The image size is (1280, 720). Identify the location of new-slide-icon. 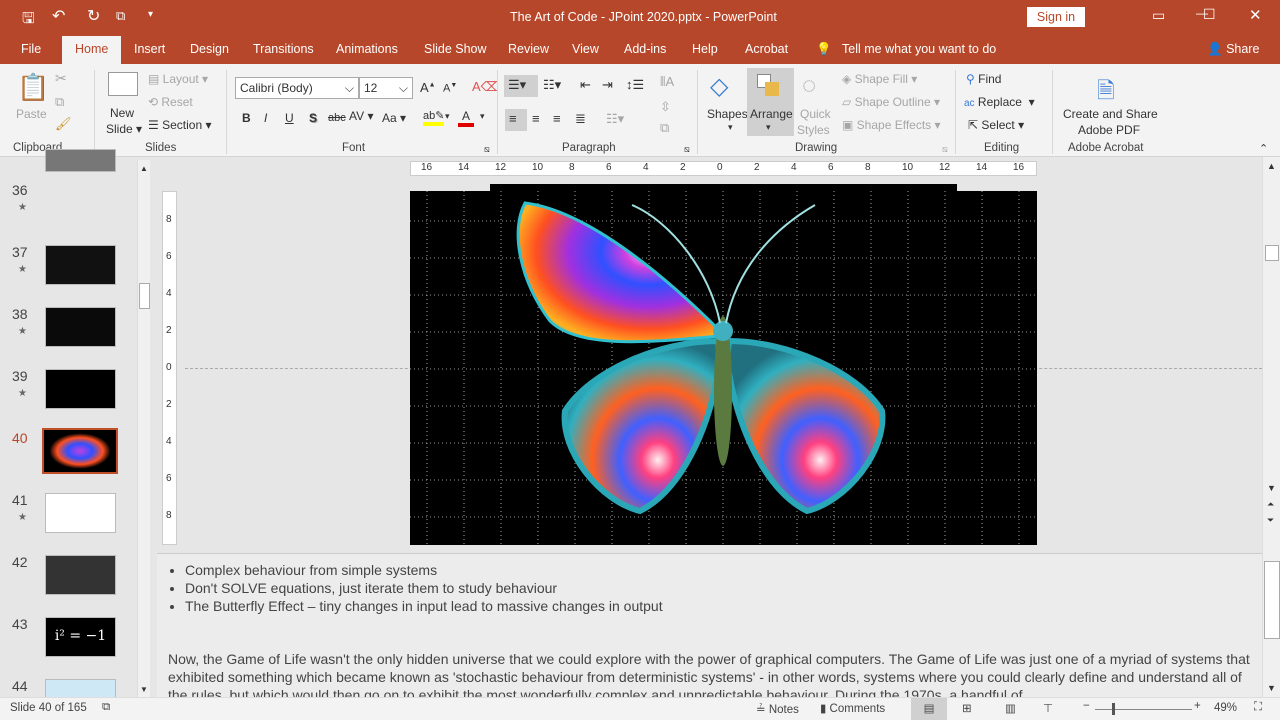
(123, 84).